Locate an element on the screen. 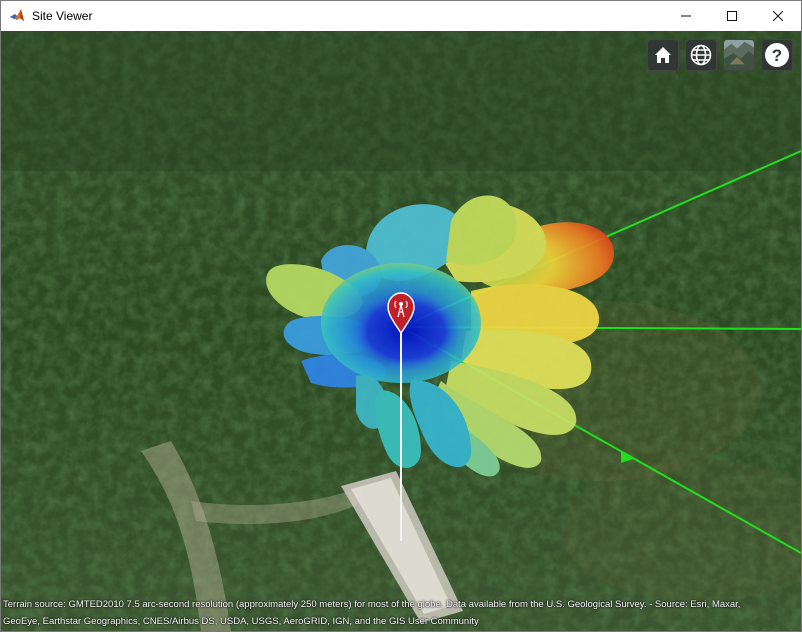  minimize-icon is located at coordinates (686, 16).